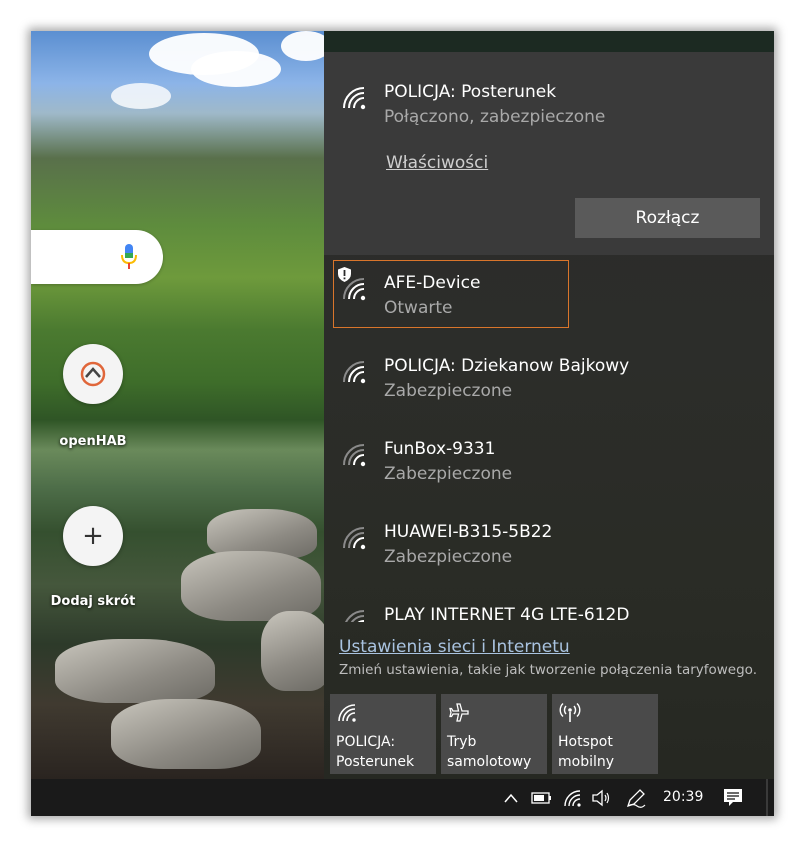  Describe the element at coordinates (507, 613) in the screenshot. I see `network-name: PLAY INTERNET 4G LTE-612D` at that location.